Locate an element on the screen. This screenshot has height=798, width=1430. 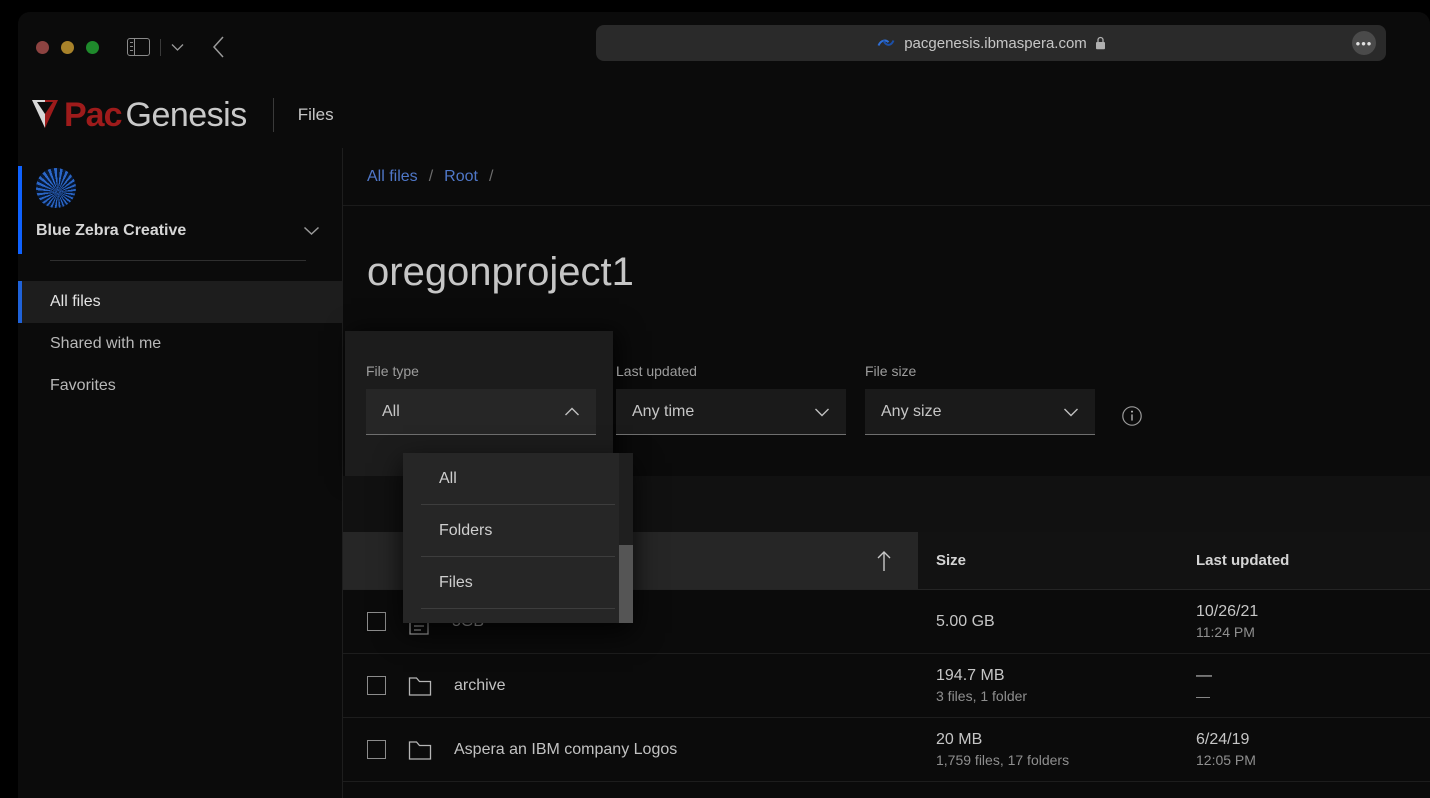
sidebar-toggle-icon is located at coordinates (138, 47).